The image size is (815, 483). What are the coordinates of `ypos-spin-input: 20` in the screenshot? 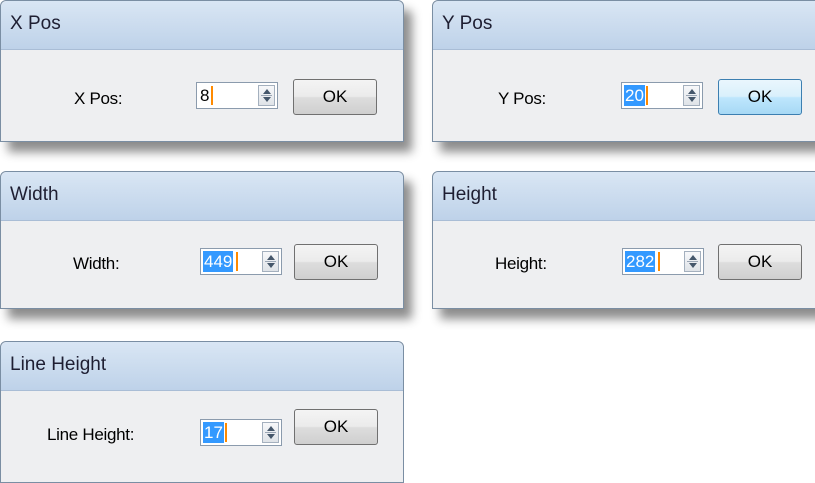 It's located at (662, 95).